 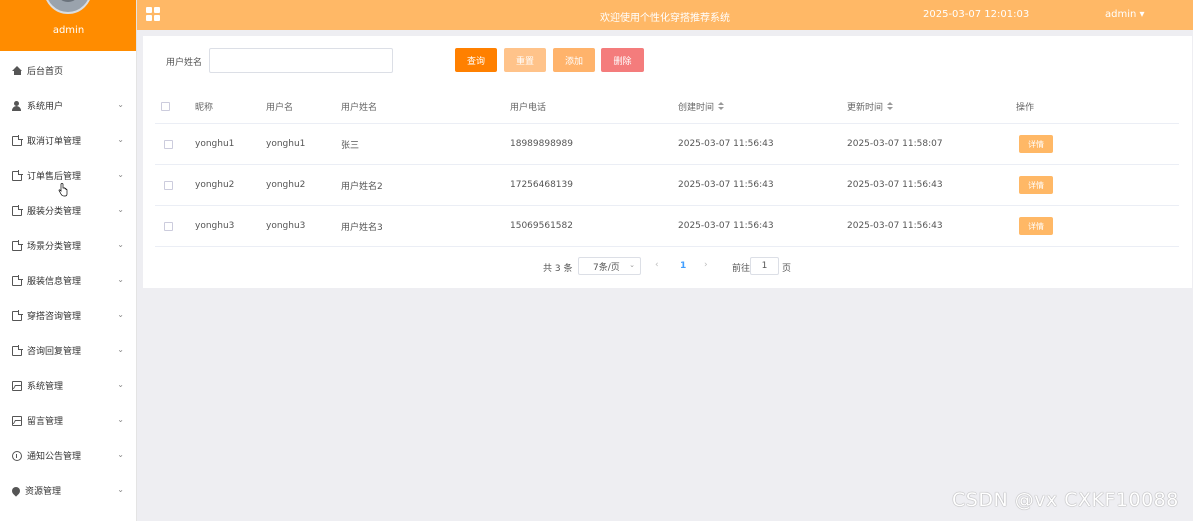 I want to click on sidebar-item-clothing-category: 服装分类管理 ⌄, so click(x=68, y=210).